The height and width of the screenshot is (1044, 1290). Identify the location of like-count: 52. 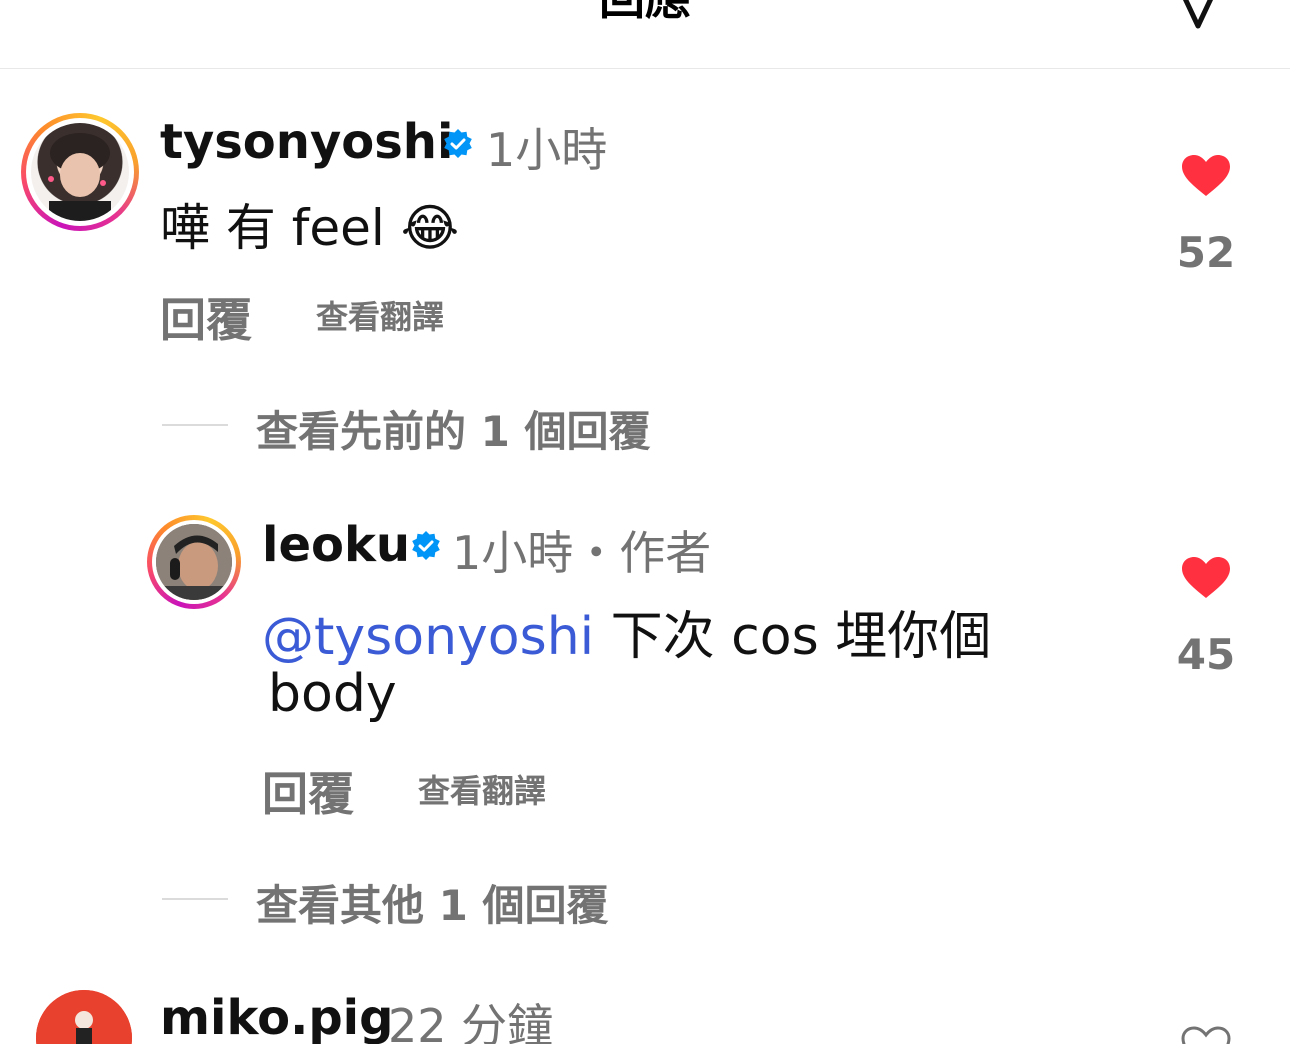
(1206, 252).